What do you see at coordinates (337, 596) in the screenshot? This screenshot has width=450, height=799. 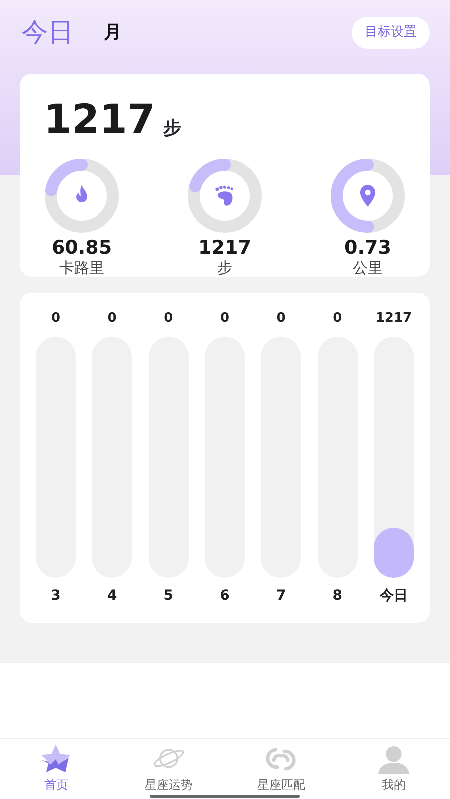 I see `day-label: 8` at bounding box center [337, 596].